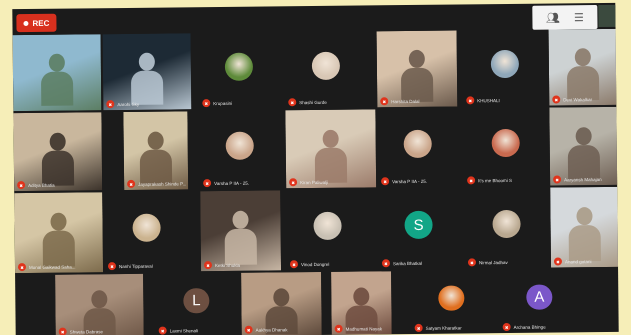  What do you see at coordinates (407, 263) in the screenshot?
I see `participant-name: Sarika Bhatkal` at bounding box center [407, 263].